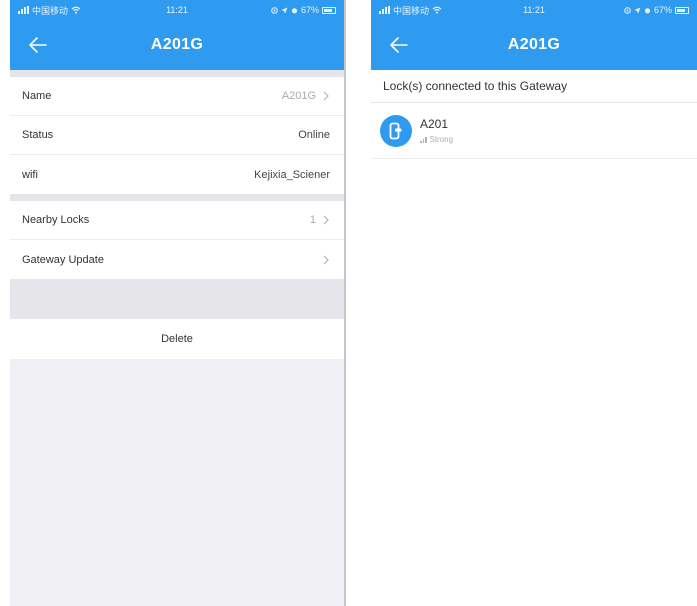 This screenshot has width=697, height=606. I want to click on lock-signal: Strong, so click(436, 139).